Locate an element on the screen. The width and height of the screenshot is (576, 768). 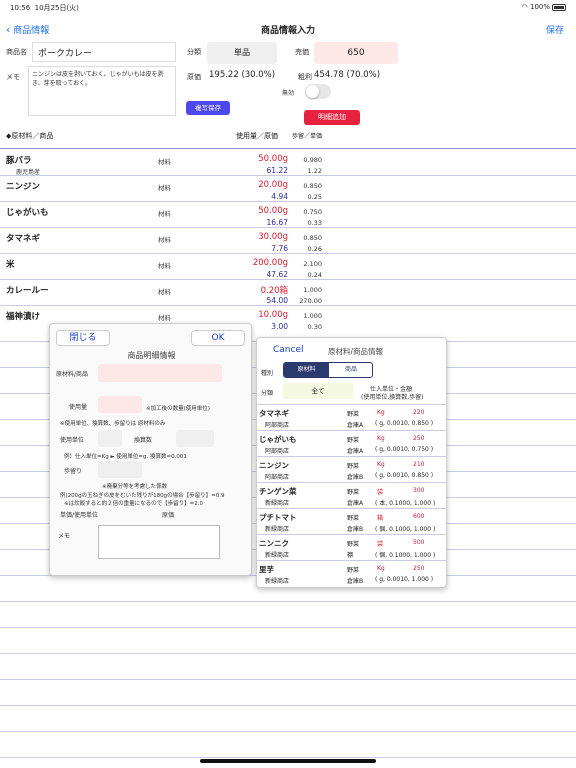
category-select: 単品 is located at coordinates (242, 53).